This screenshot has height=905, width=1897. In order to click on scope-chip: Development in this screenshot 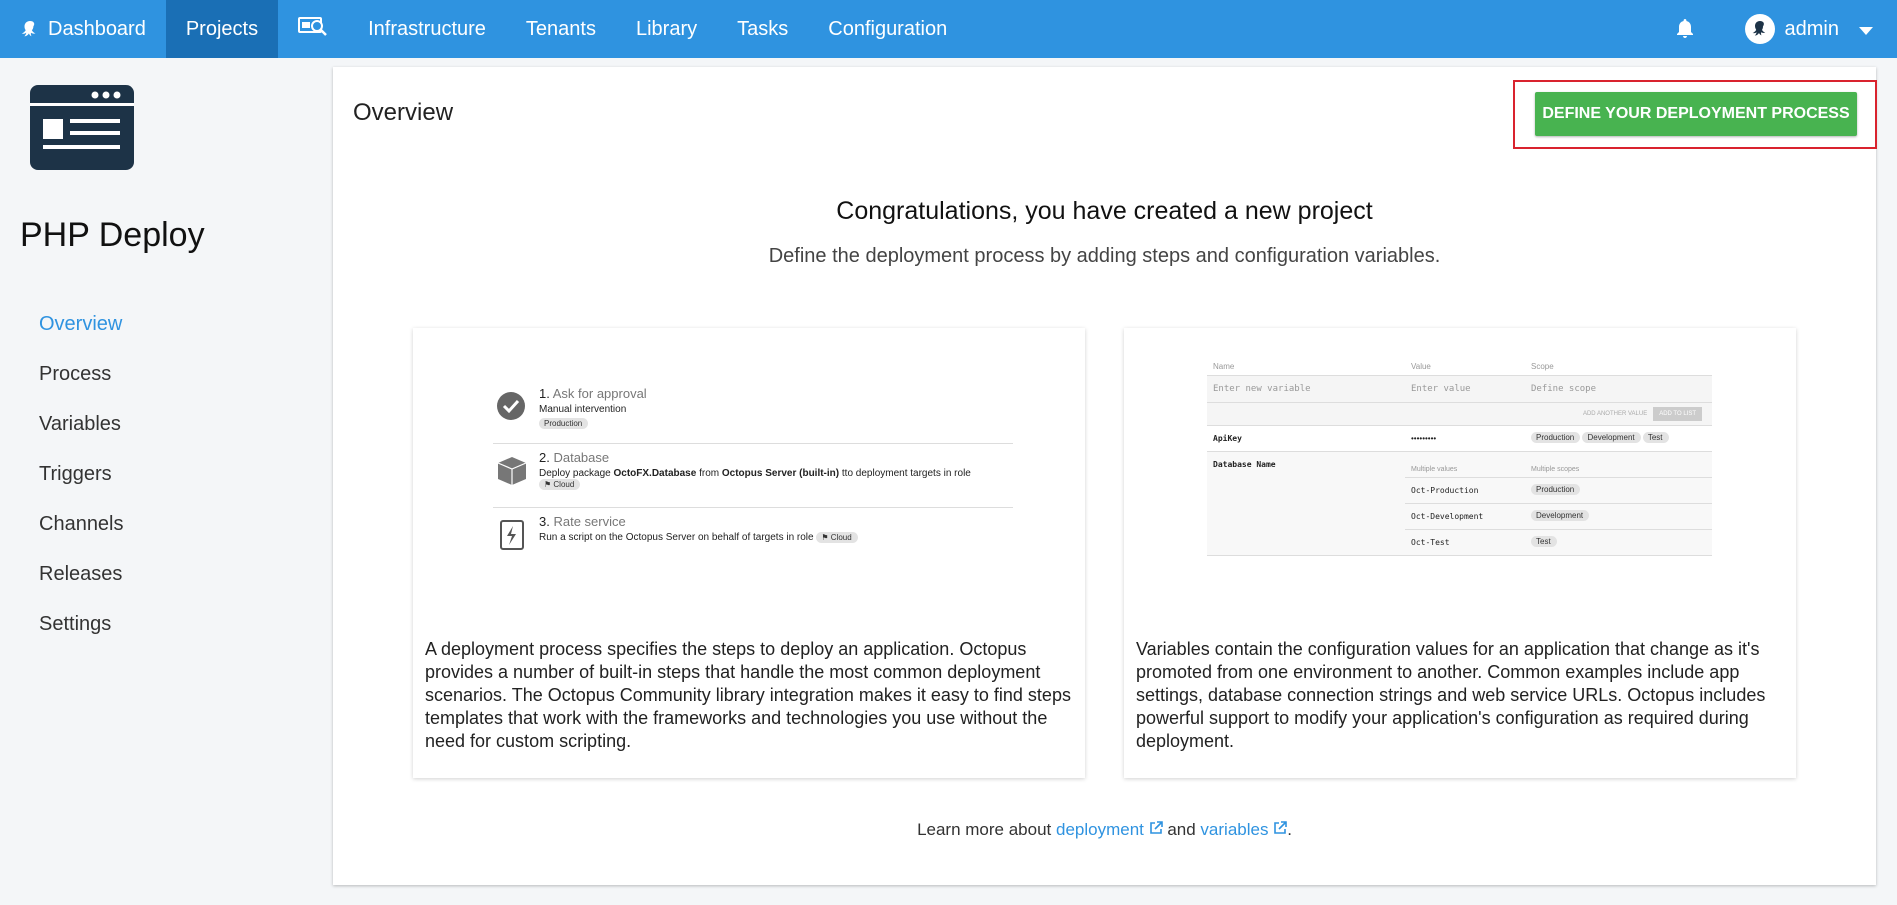, I will do `click(1560, 515)`.